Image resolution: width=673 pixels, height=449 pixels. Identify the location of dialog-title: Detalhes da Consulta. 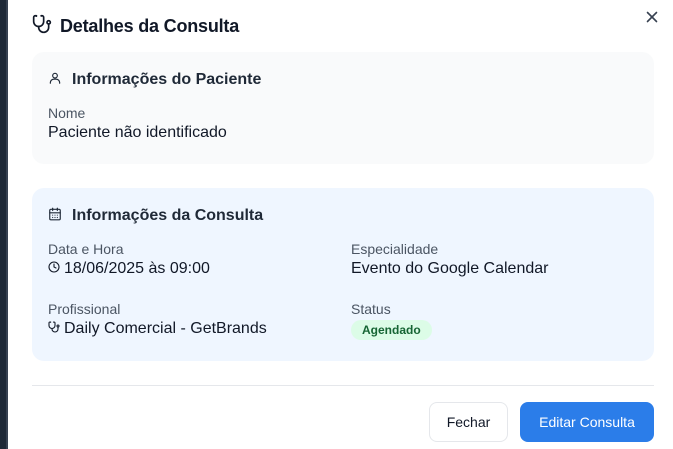
(150, 26).